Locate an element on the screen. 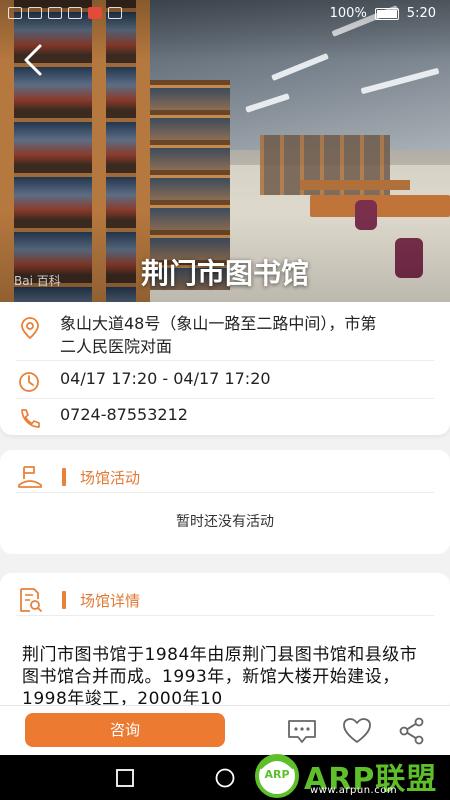  phone-text: 0724-87553212 is located at coordinates (124, 414).